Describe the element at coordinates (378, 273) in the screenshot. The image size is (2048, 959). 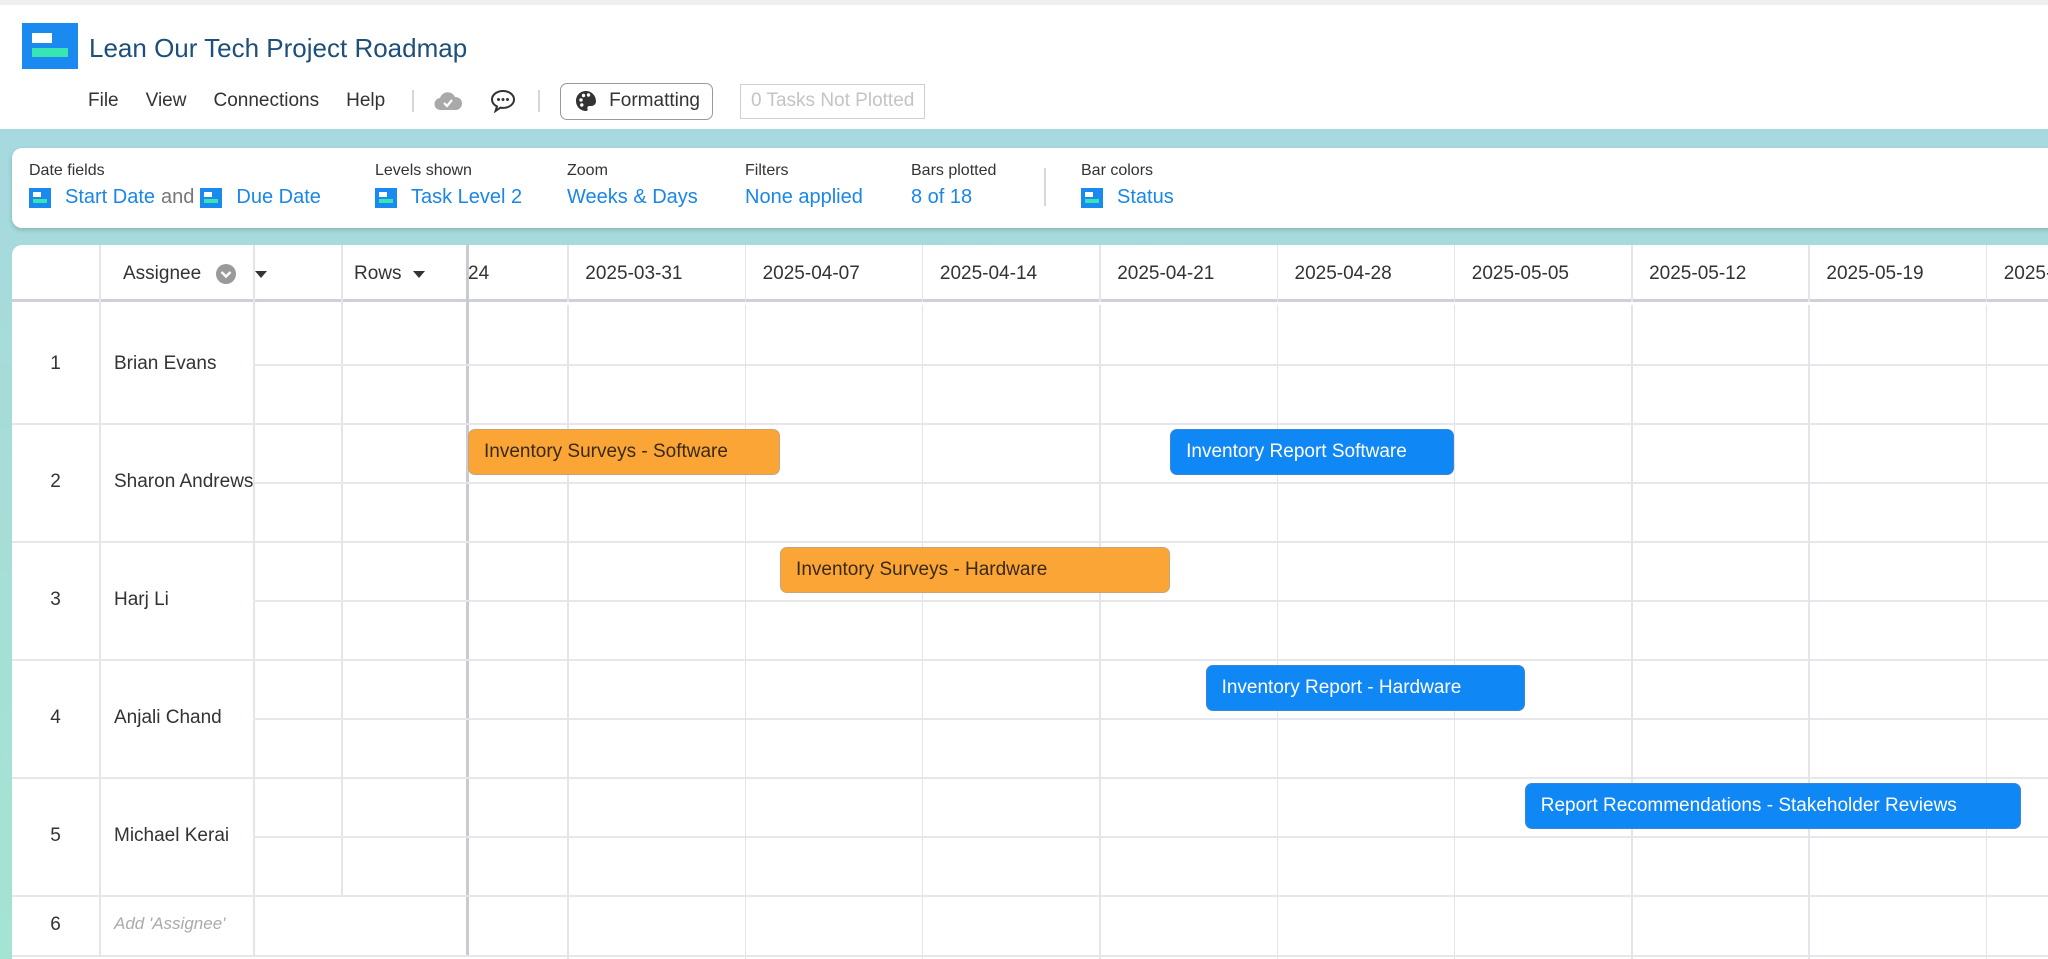
I see `rows-header-label: Rows` at that location.